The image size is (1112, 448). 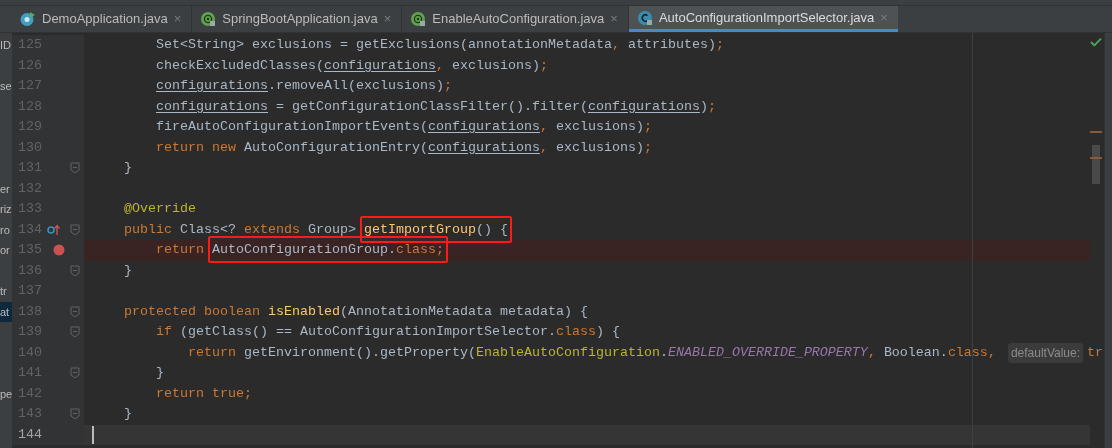 I want to click on tab-label: EnableAutoConfiguration.java, so click(x=518, y=19).